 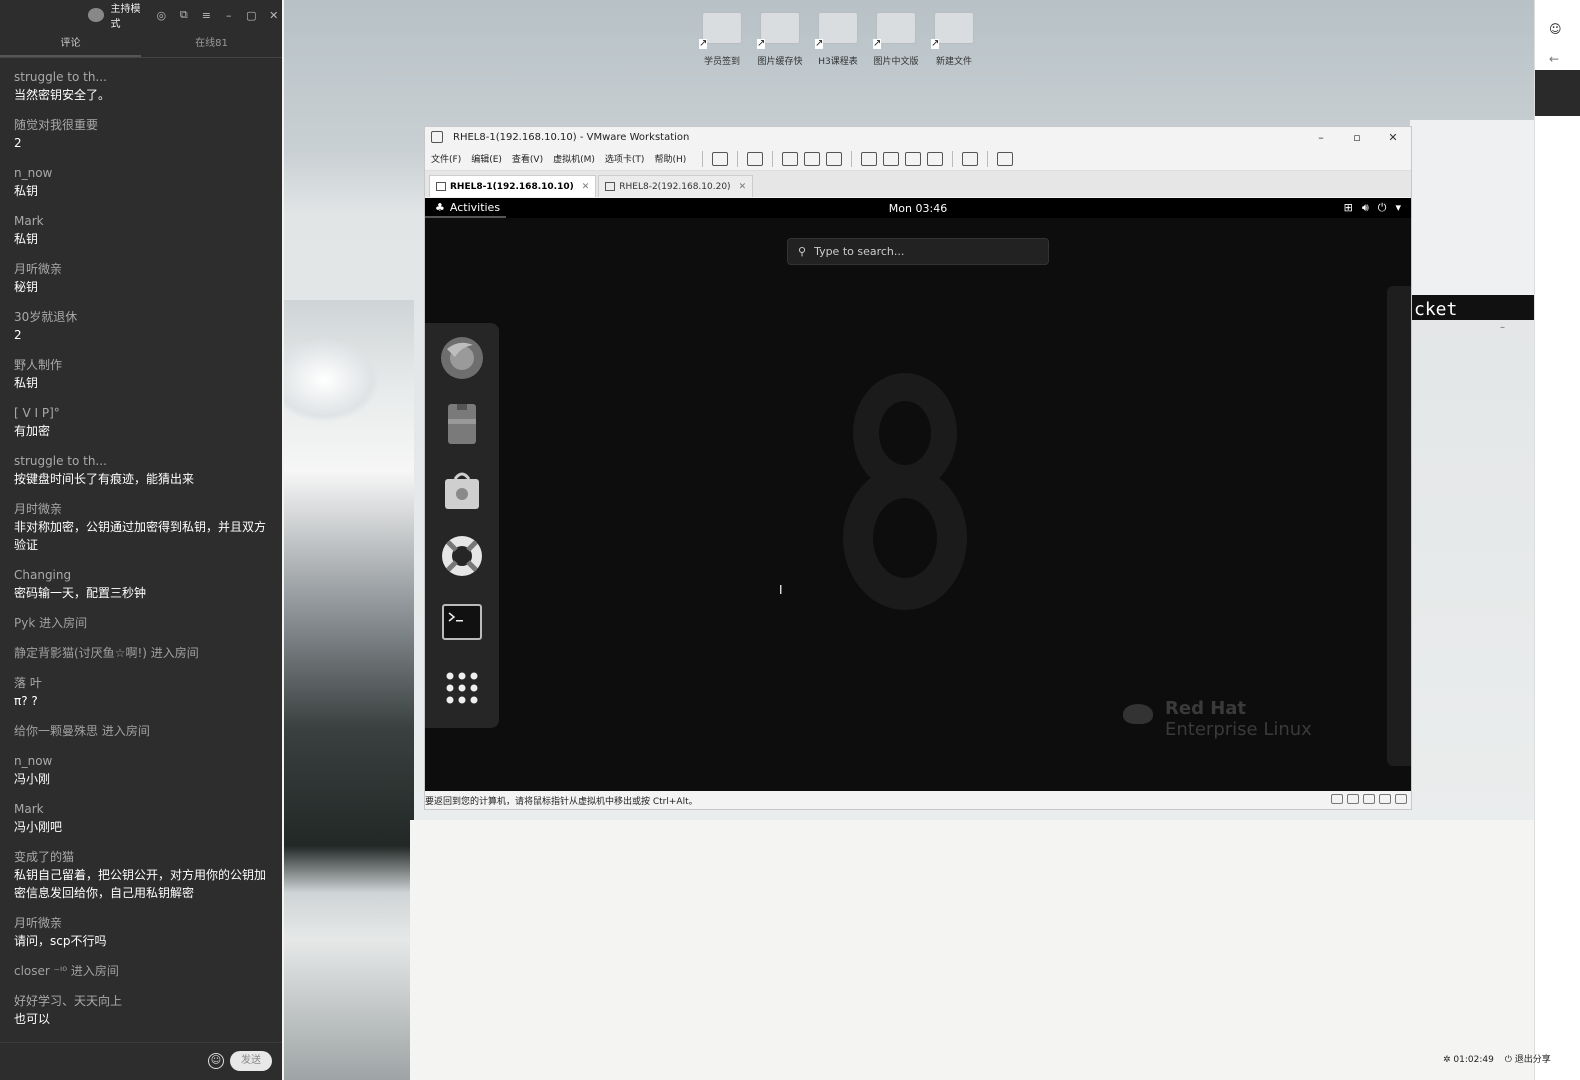 What do you see at coordinates (1357, 137) in the screenshot?
I see `maximize-button: ▫` at bounding box center [1357, 137].